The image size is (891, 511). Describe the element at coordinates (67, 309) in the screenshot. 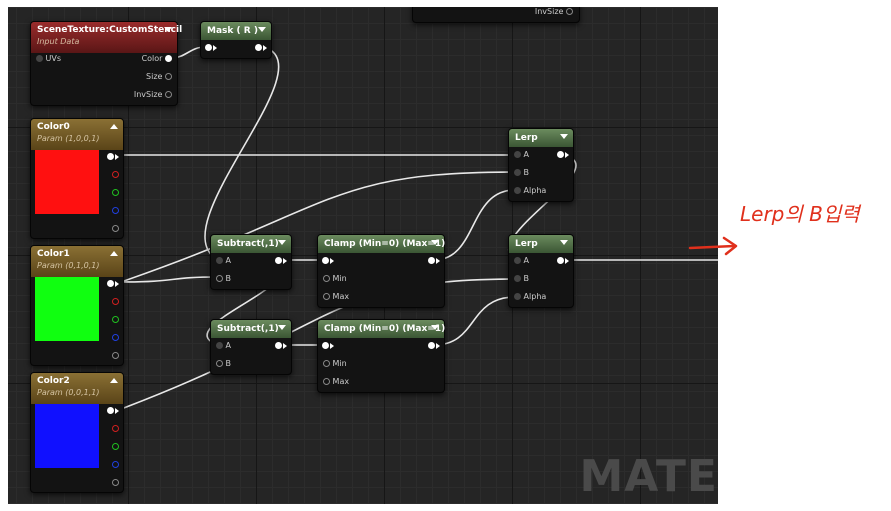

I see `color1-swatch` at that location.